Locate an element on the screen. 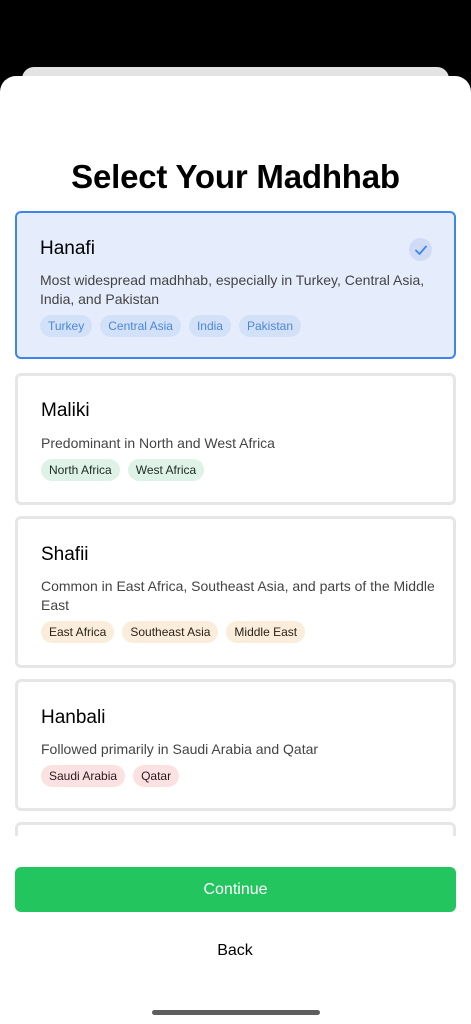  region-tag: West Africa is located at coordinates (166, 470).